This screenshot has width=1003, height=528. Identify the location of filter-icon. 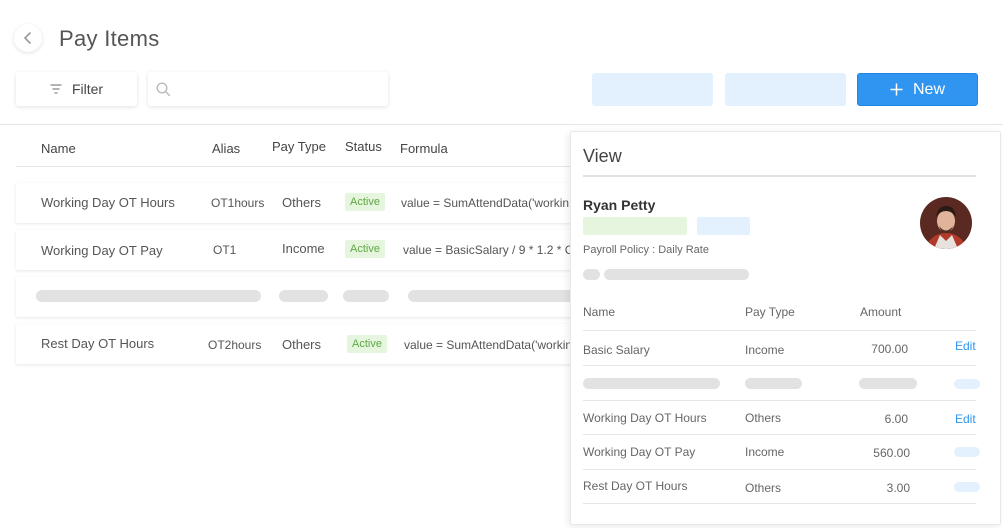
(56, 89).